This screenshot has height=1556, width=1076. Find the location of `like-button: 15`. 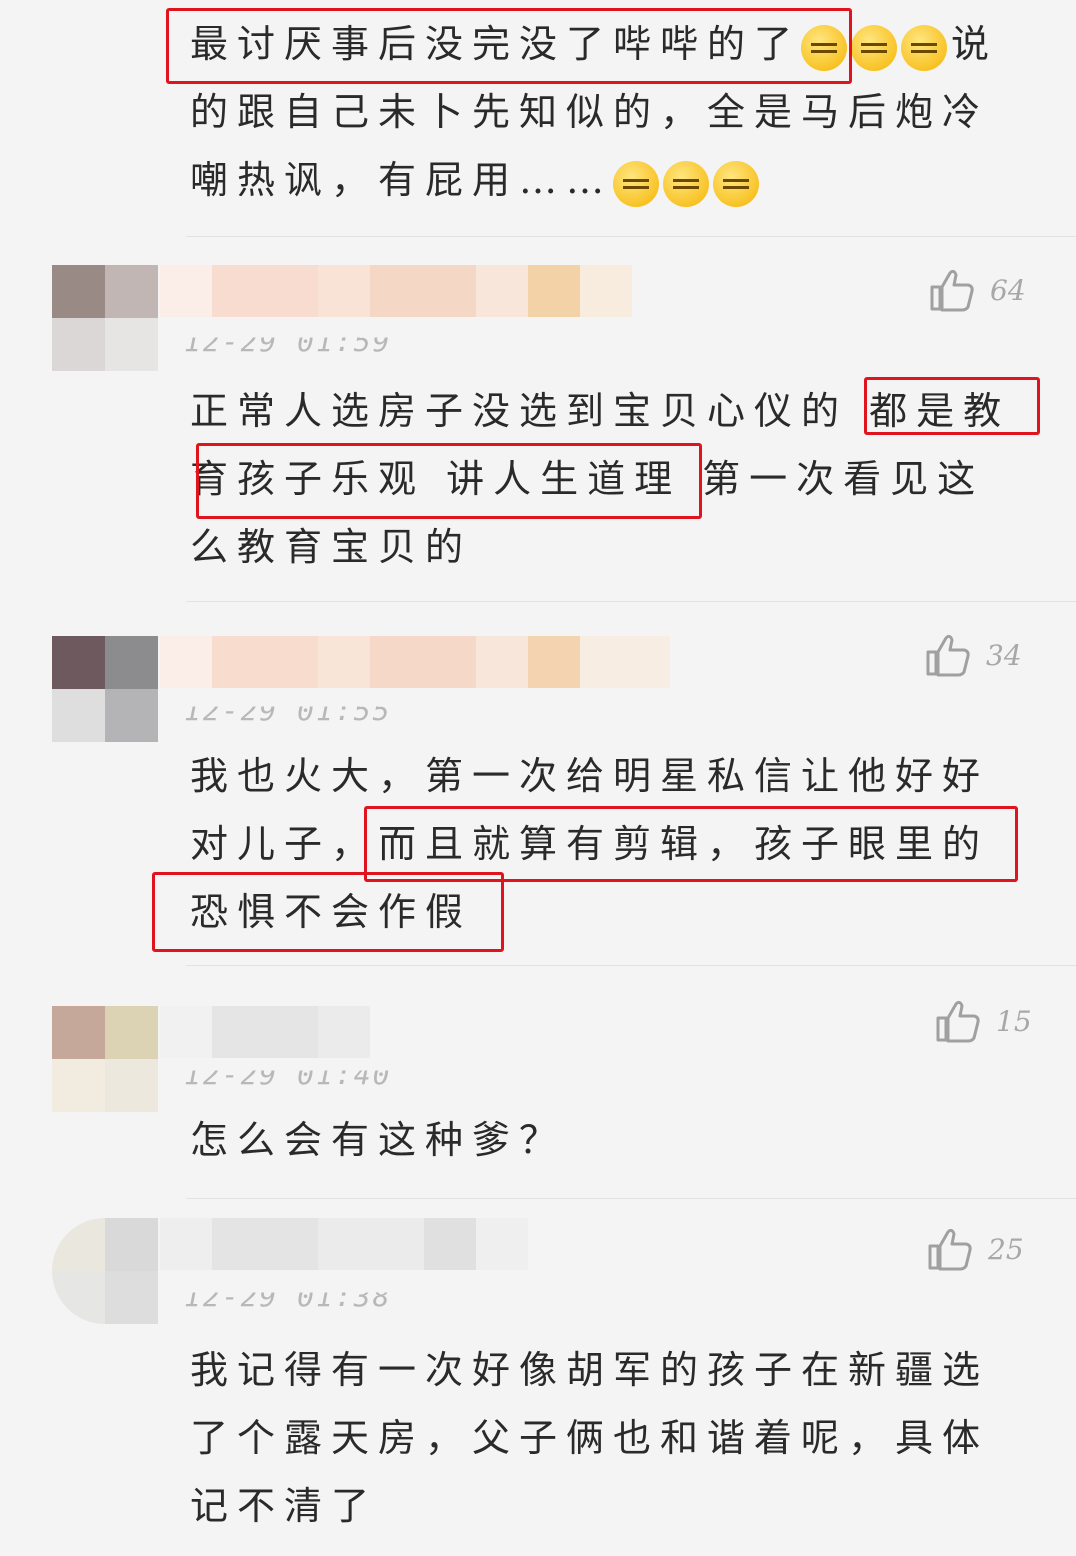

like-button: 15 is located at coordinates (983, 1021).